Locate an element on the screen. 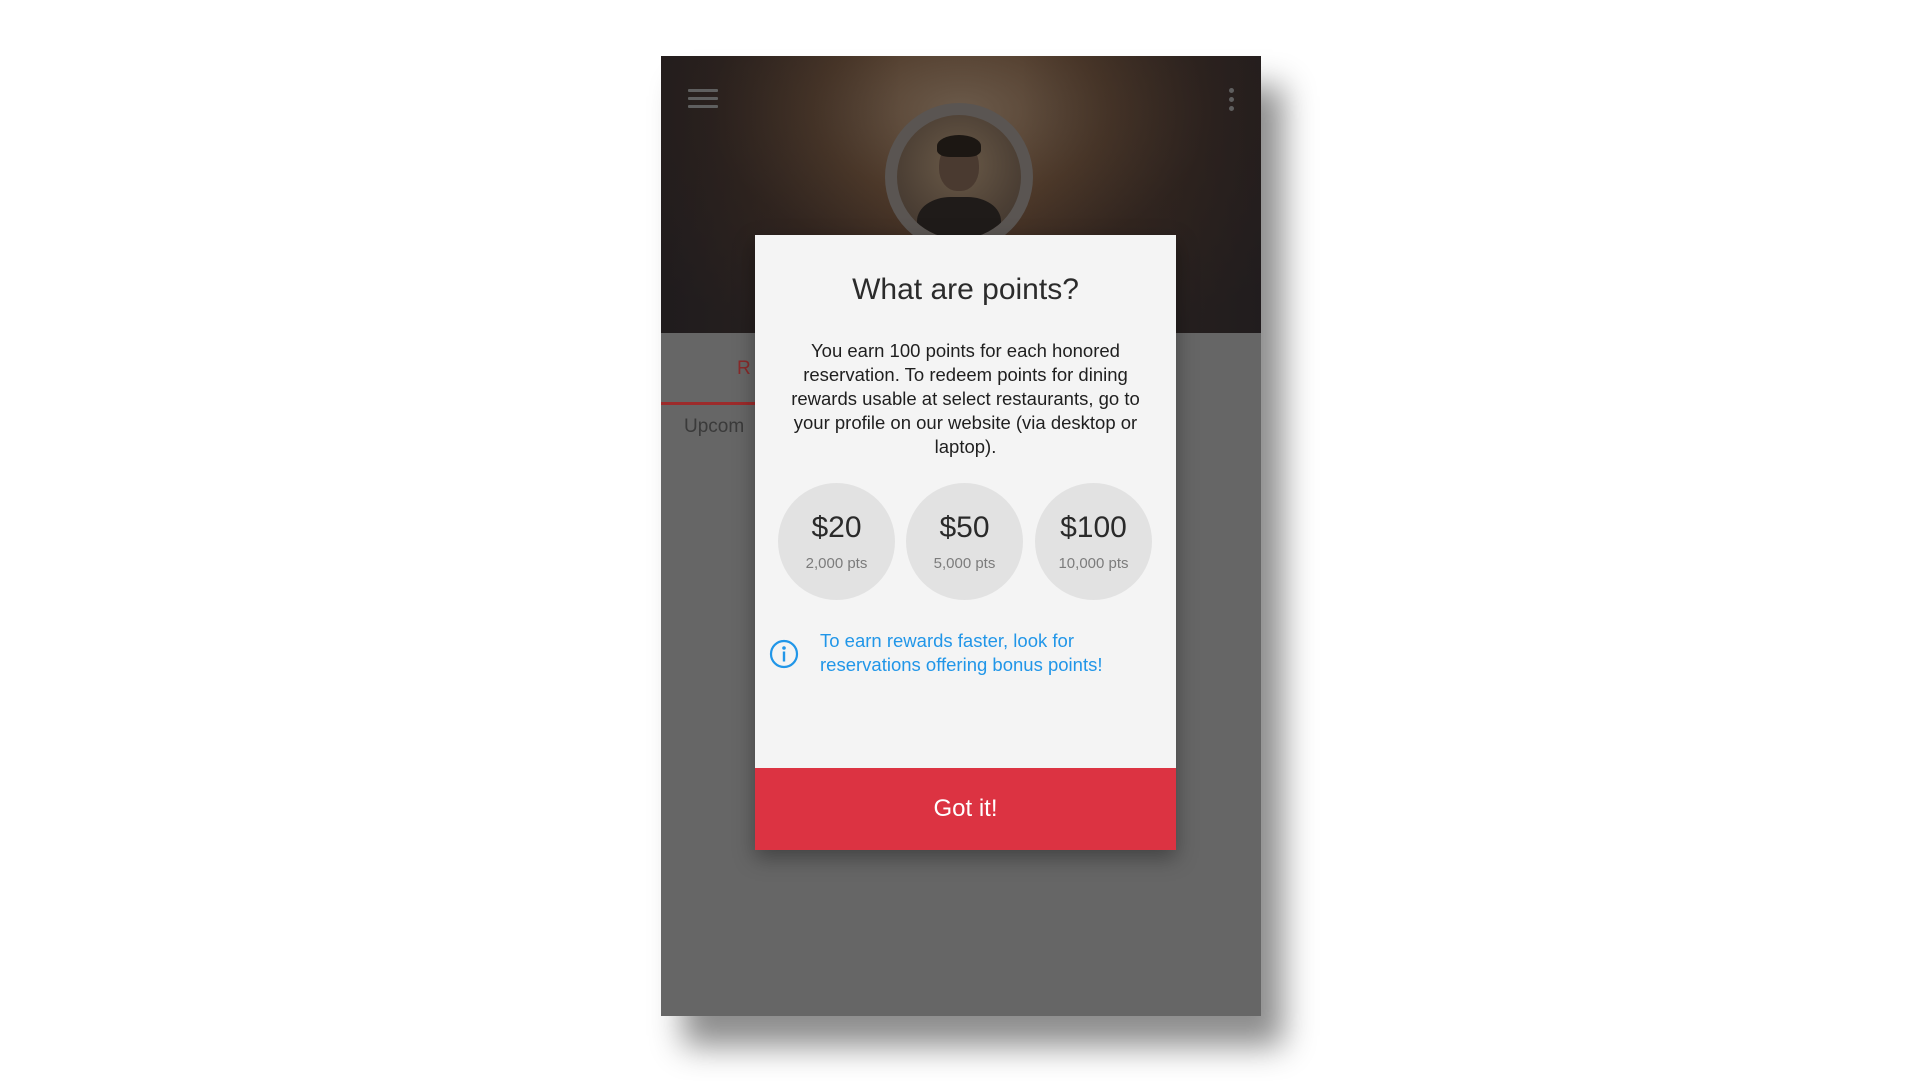 The height and width of the screenshot is (1081, 1920). got-it-button: Got it! is located at coordinates (965, 809).